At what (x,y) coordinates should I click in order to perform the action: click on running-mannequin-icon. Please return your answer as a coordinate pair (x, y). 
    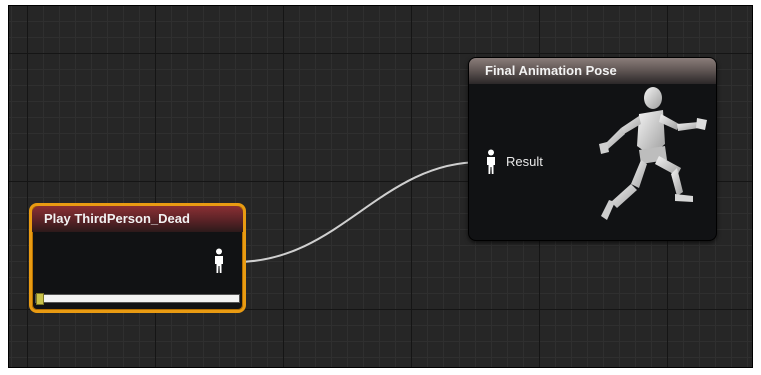
    Looking at the image, I should click on (653, 153).